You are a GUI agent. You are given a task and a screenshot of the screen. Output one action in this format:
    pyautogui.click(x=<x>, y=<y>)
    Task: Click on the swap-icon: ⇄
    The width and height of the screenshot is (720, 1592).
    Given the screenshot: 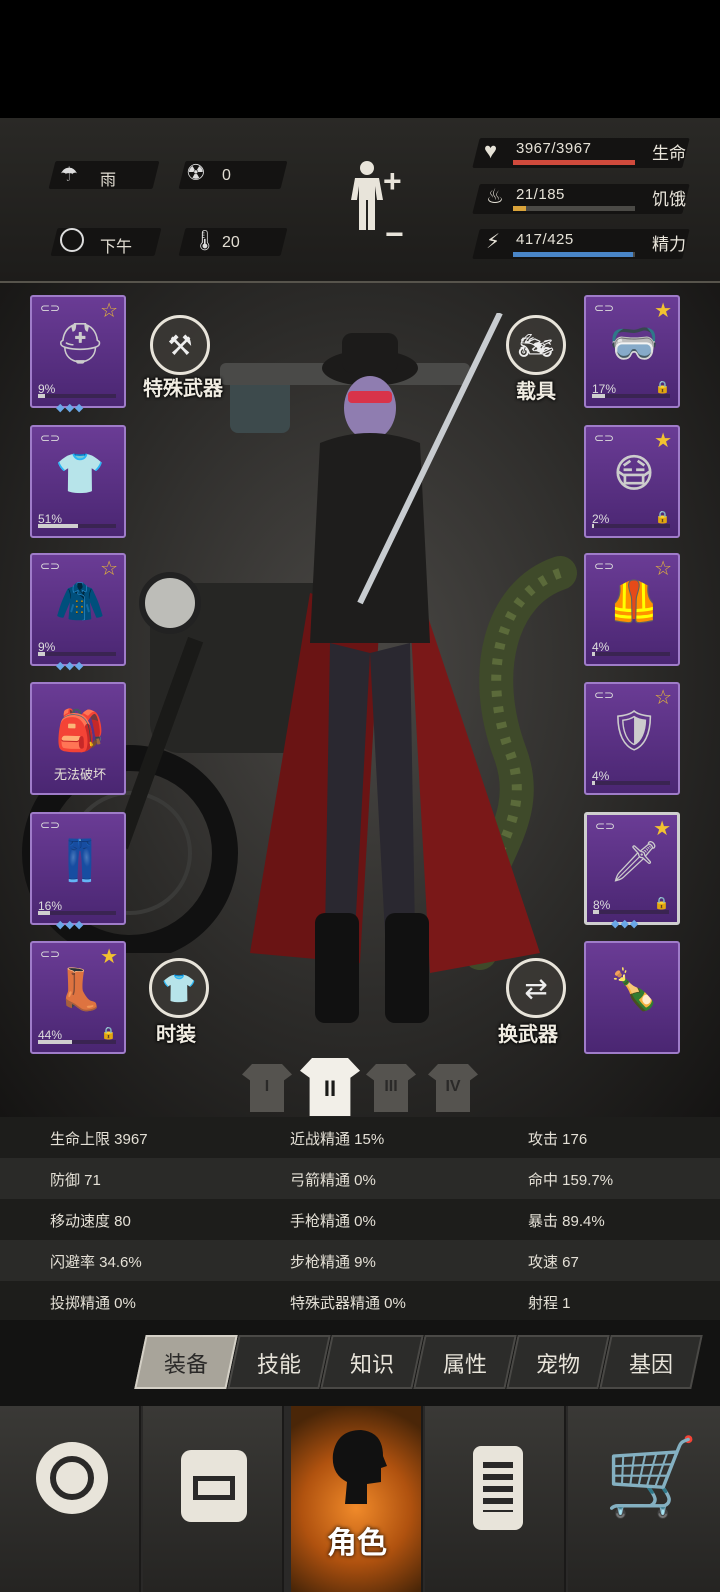 What is the action you would take?
    pyautogui.click(x=536, y=988)
    